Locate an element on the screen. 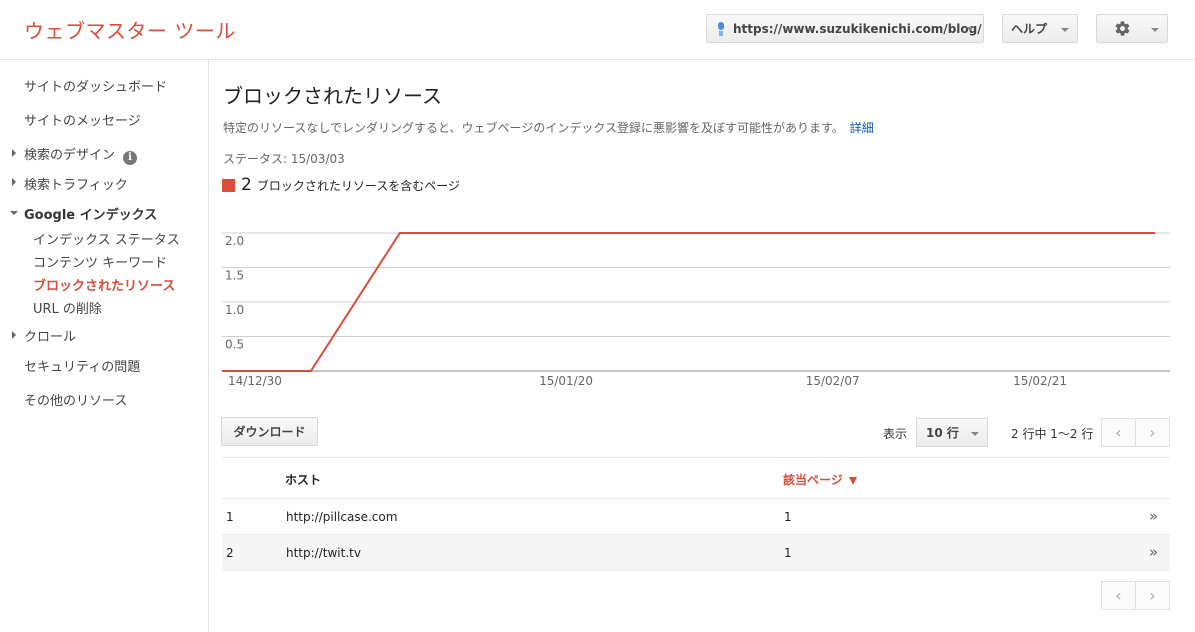  sidebar-item-search-appearance: 検索のデザイン i is located at coordinates (81, 154).